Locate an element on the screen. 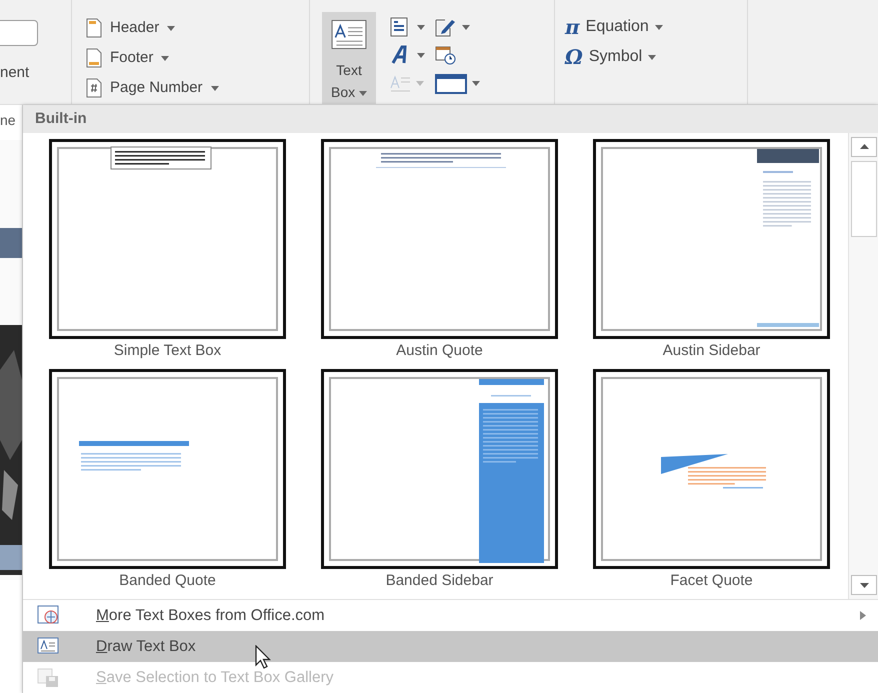 This screenshot has height=693, width=878. scroll-down-button is located at coordinates (864, 585).